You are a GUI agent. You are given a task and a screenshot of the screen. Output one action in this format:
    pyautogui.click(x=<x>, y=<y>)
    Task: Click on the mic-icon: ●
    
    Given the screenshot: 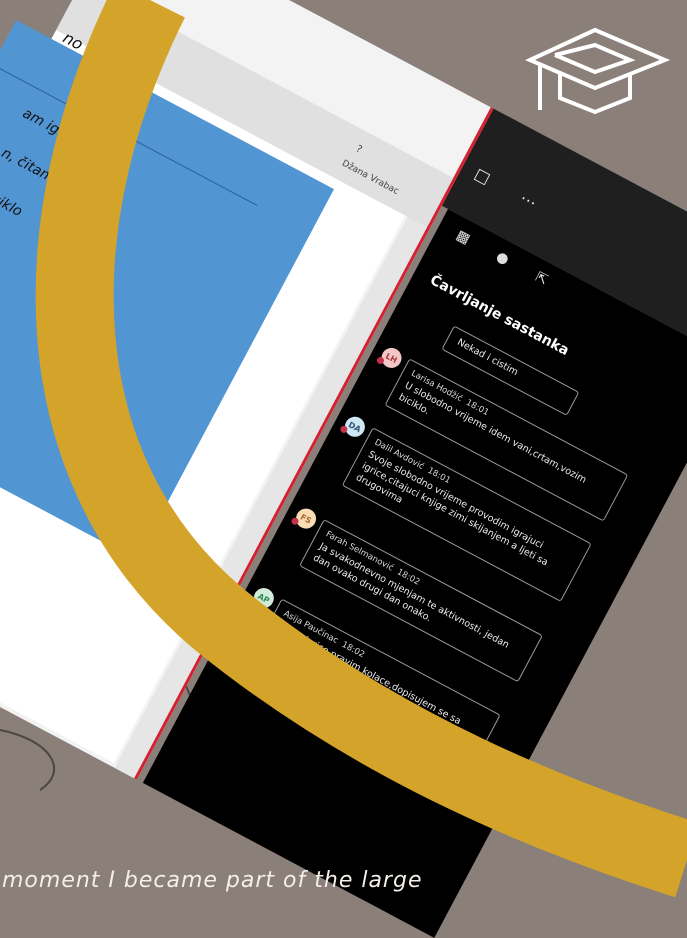 What is the action you would take?
    pyautogui.click(x=502, y=258)
    